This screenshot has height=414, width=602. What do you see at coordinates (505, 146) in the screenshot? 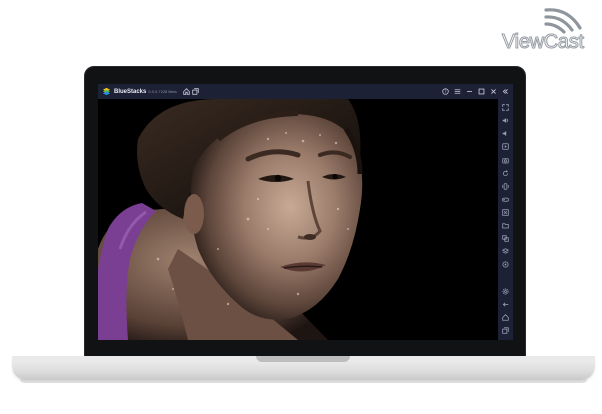
I see `screen-record-icon` at bounding box center [505, 146].